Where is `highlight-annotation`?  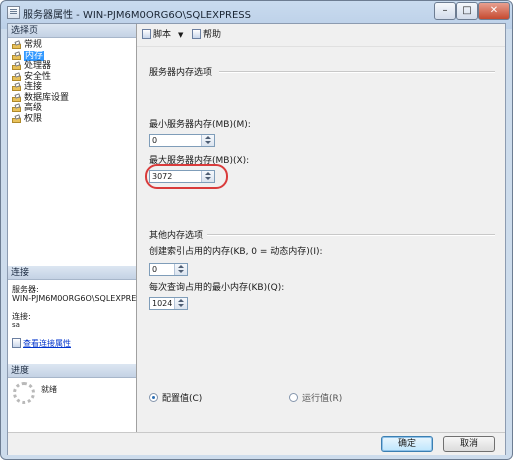
highlight-annotation is located at coordinates (186, 176).